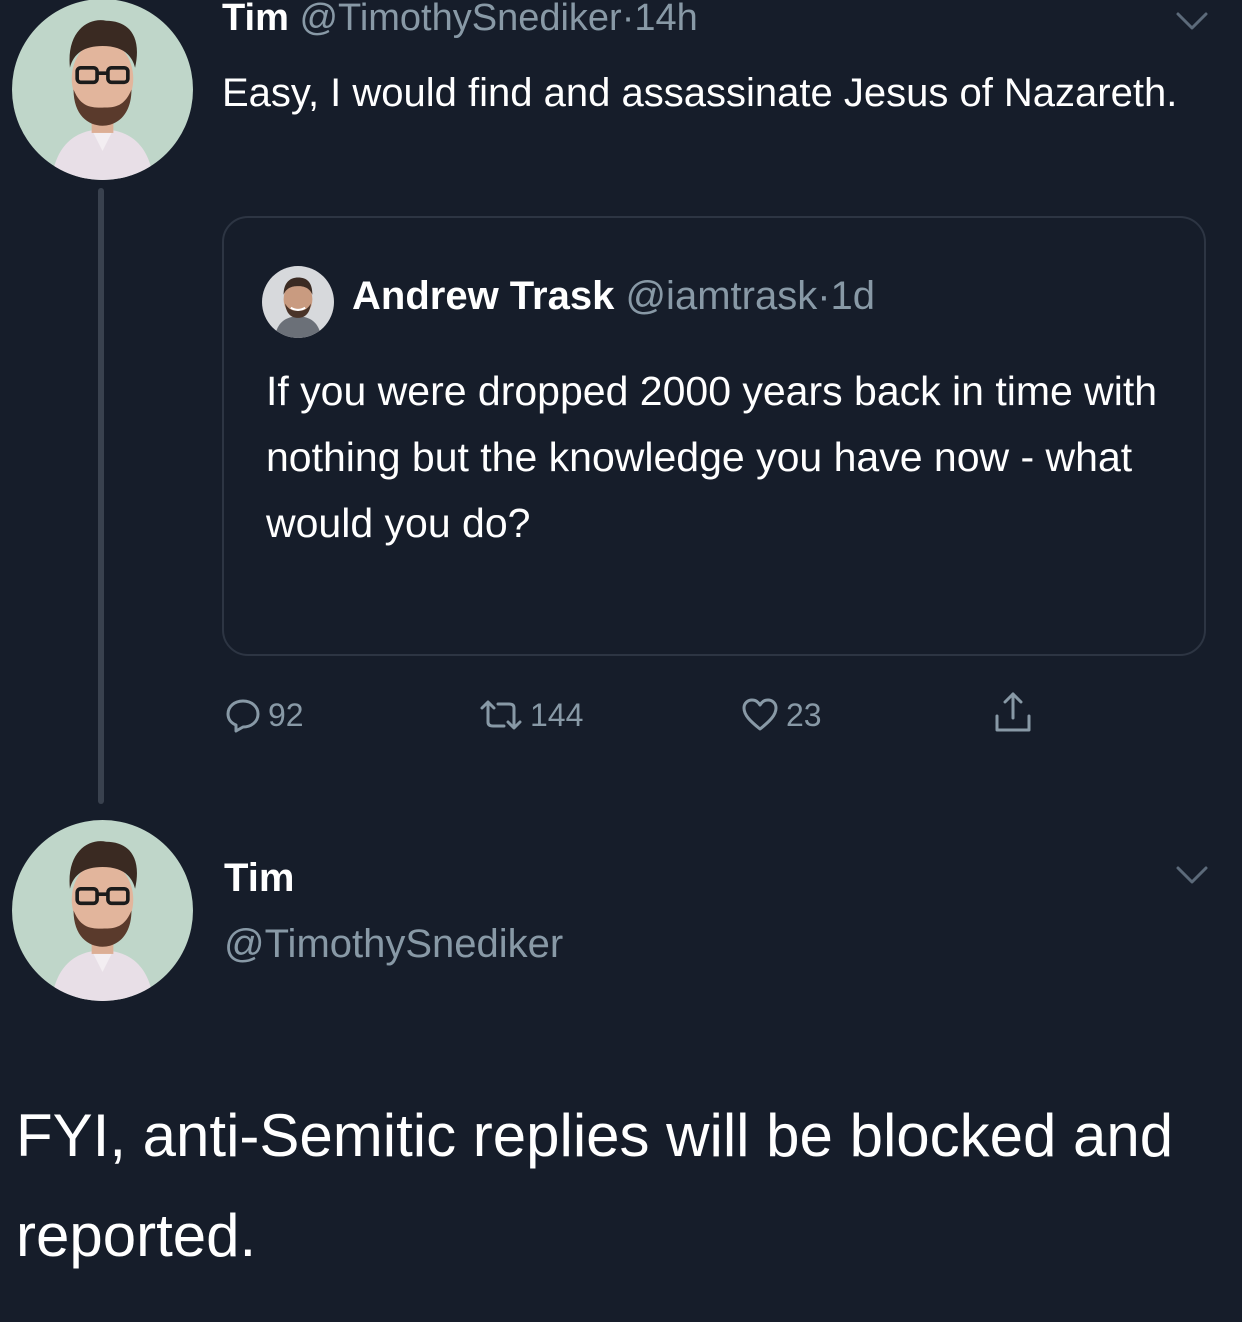 This screenshot has height=1322, width=1242. What do you see at coordinates (760, 714) in the screenshot?
I see `heart-icon` at bounding box center [760, 714].